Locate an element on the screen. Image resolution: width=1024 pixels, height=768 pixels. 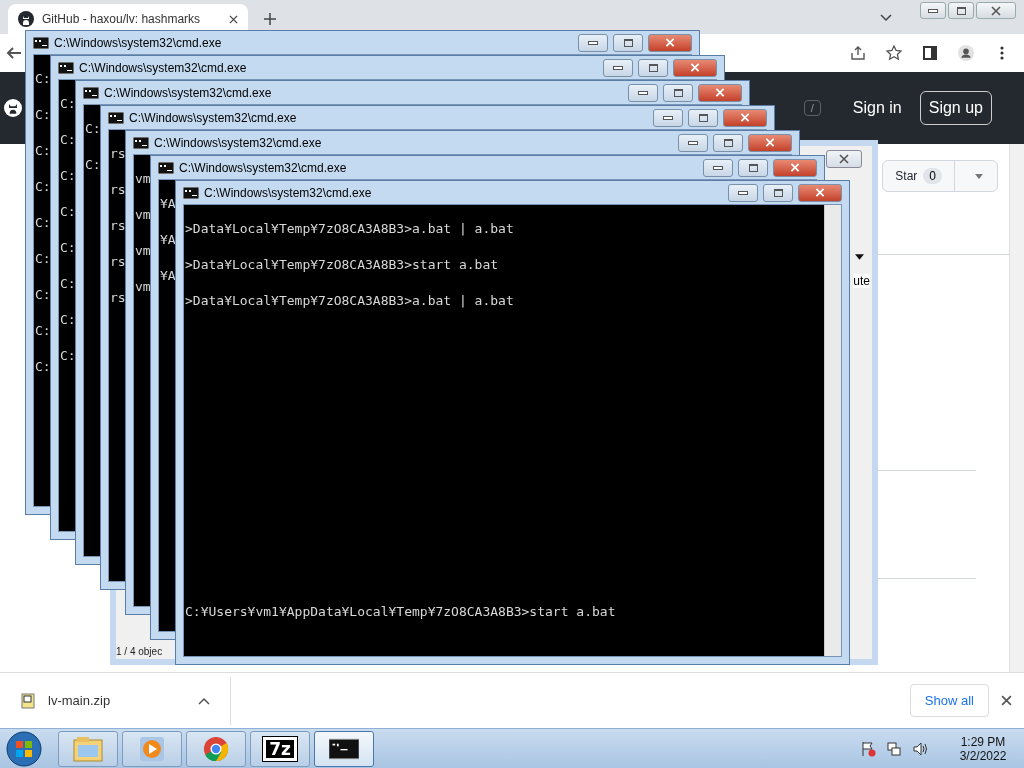
star-label: Star is located at coordinates (906, 176).